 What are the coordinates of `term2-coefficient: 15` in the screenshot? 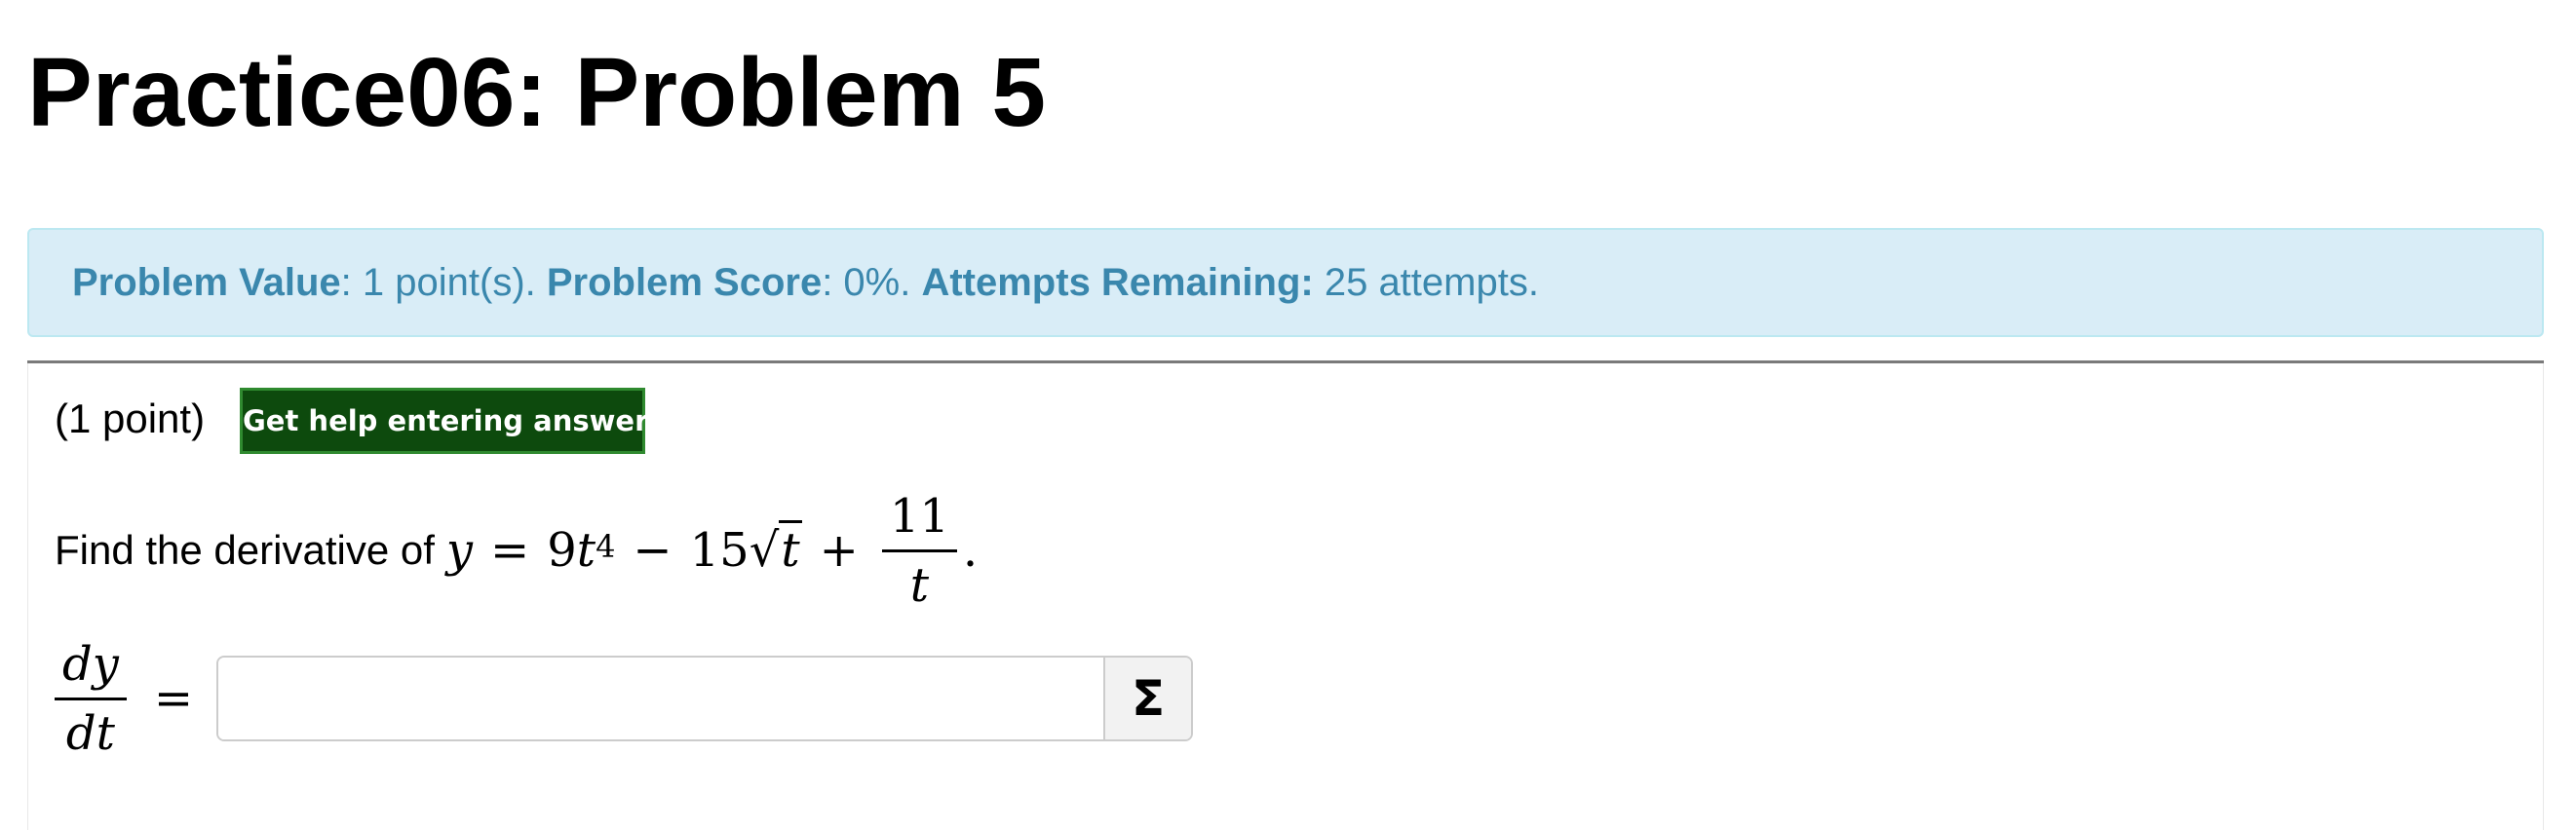 It's located at (719, 550).